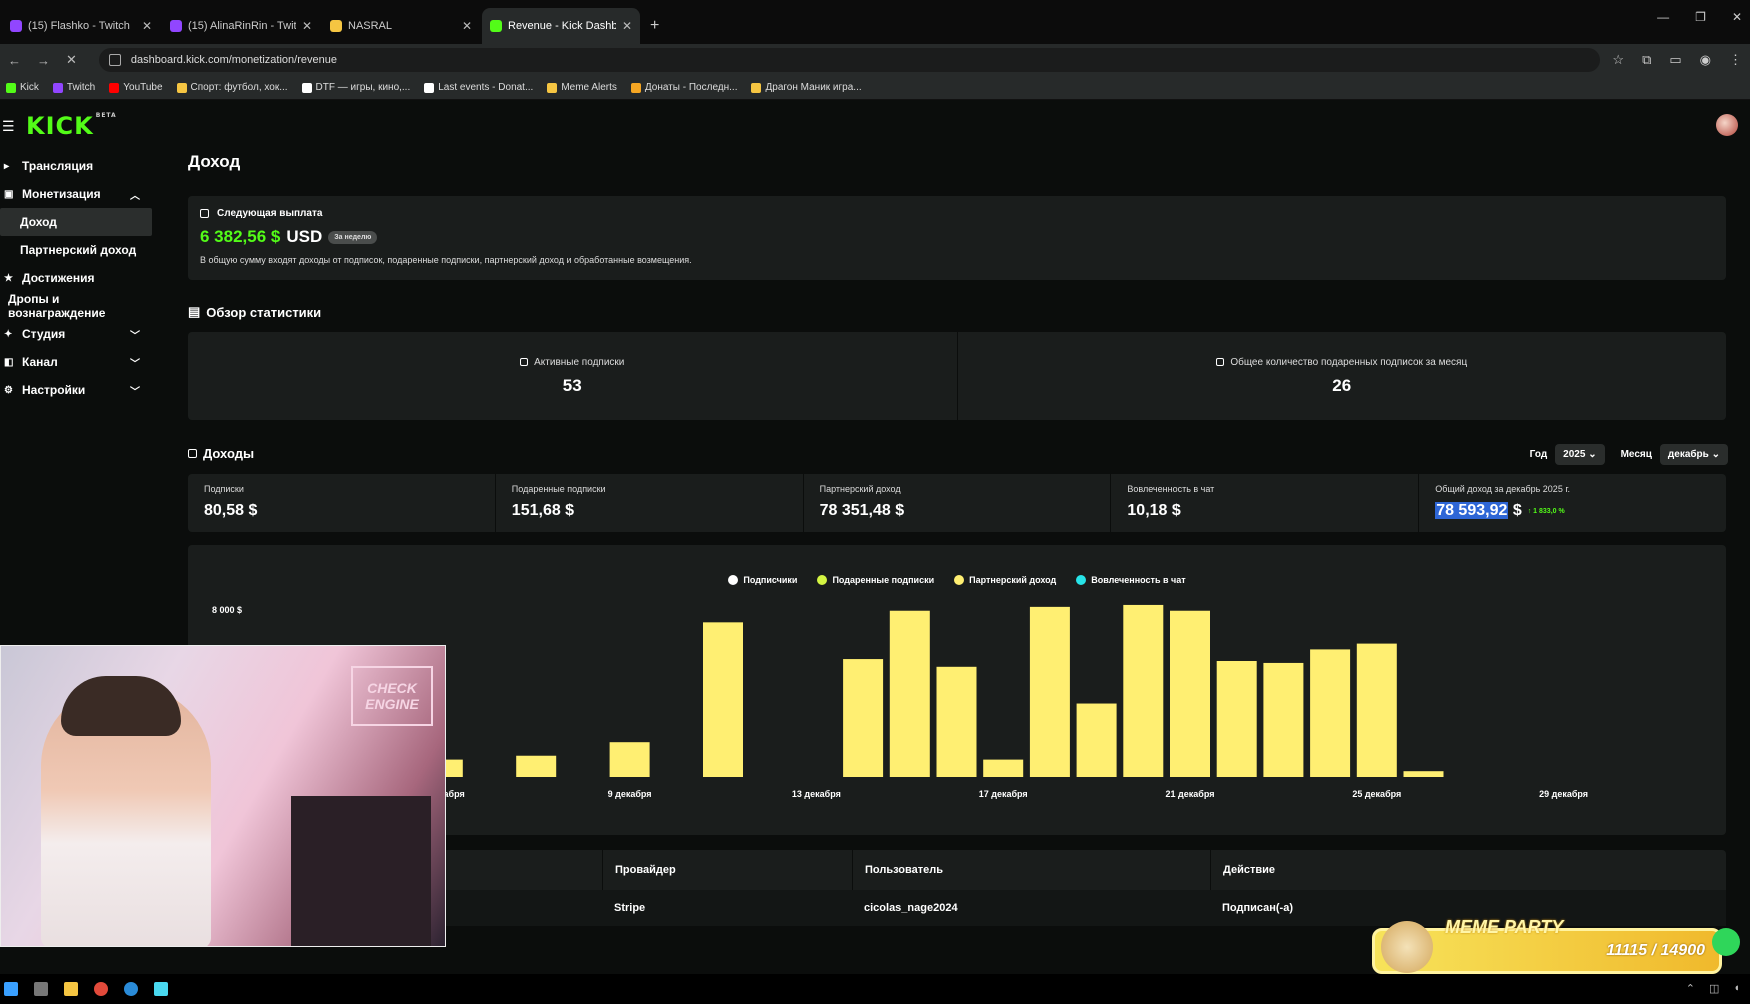  Describe the element at coordinates (41, 989) in the screenshot. I see `search-icon` at that location.